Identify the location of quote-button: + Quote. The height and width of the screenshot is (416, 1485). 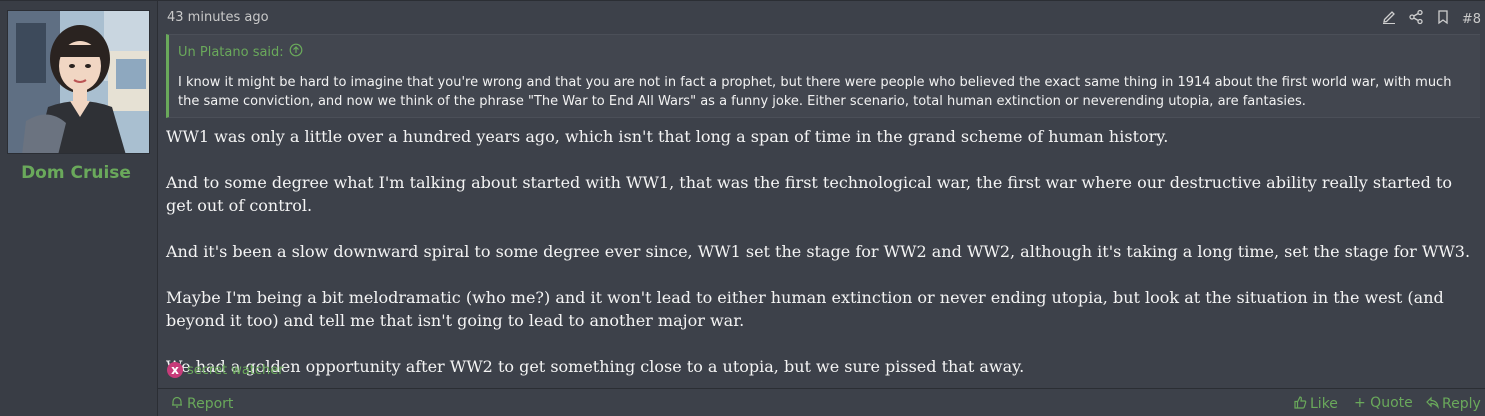
(1383, 403).